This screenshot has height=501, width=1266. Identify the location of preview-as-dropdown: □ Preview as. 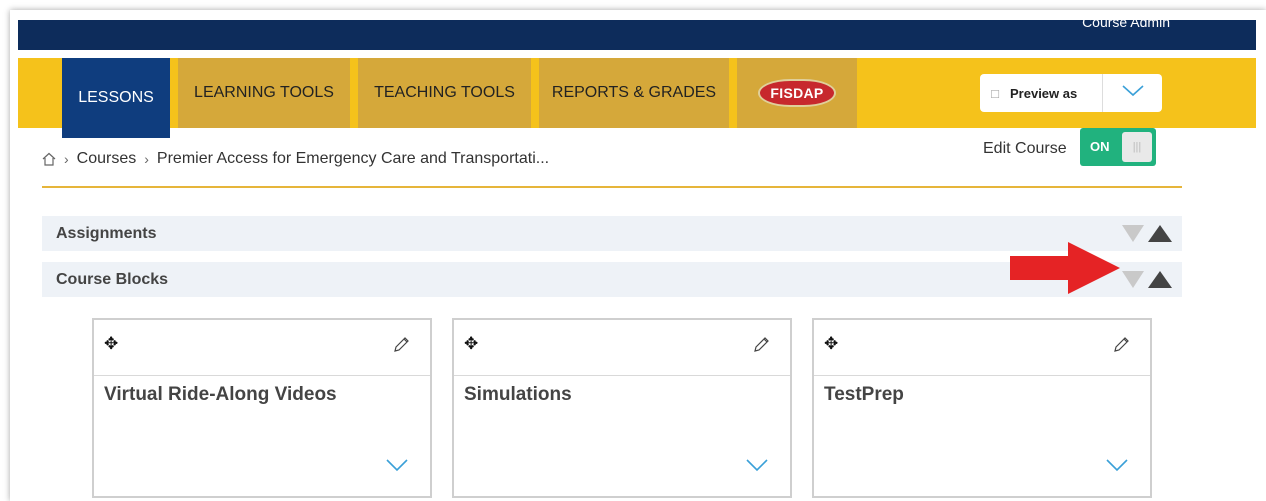
(1071, 93).